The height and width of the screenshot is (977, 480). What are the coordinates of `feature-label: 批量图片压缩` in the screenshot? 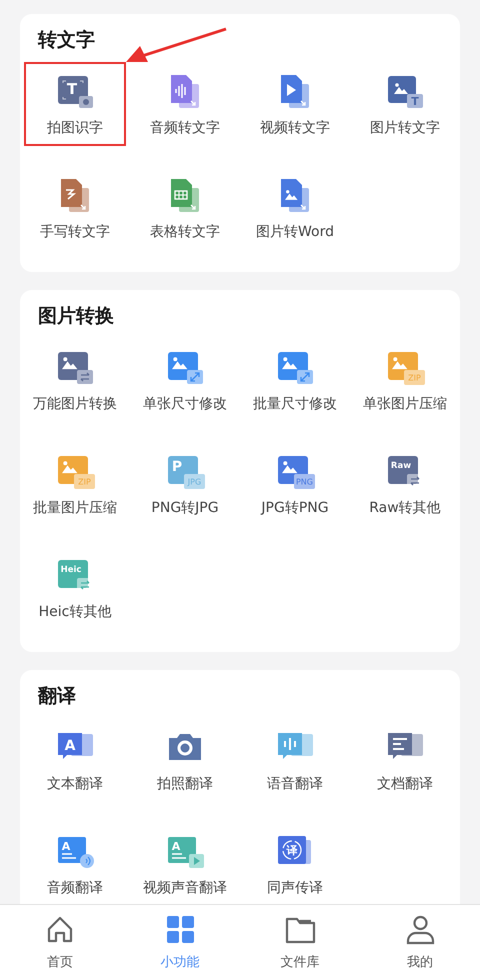 It's located at (75, 508).